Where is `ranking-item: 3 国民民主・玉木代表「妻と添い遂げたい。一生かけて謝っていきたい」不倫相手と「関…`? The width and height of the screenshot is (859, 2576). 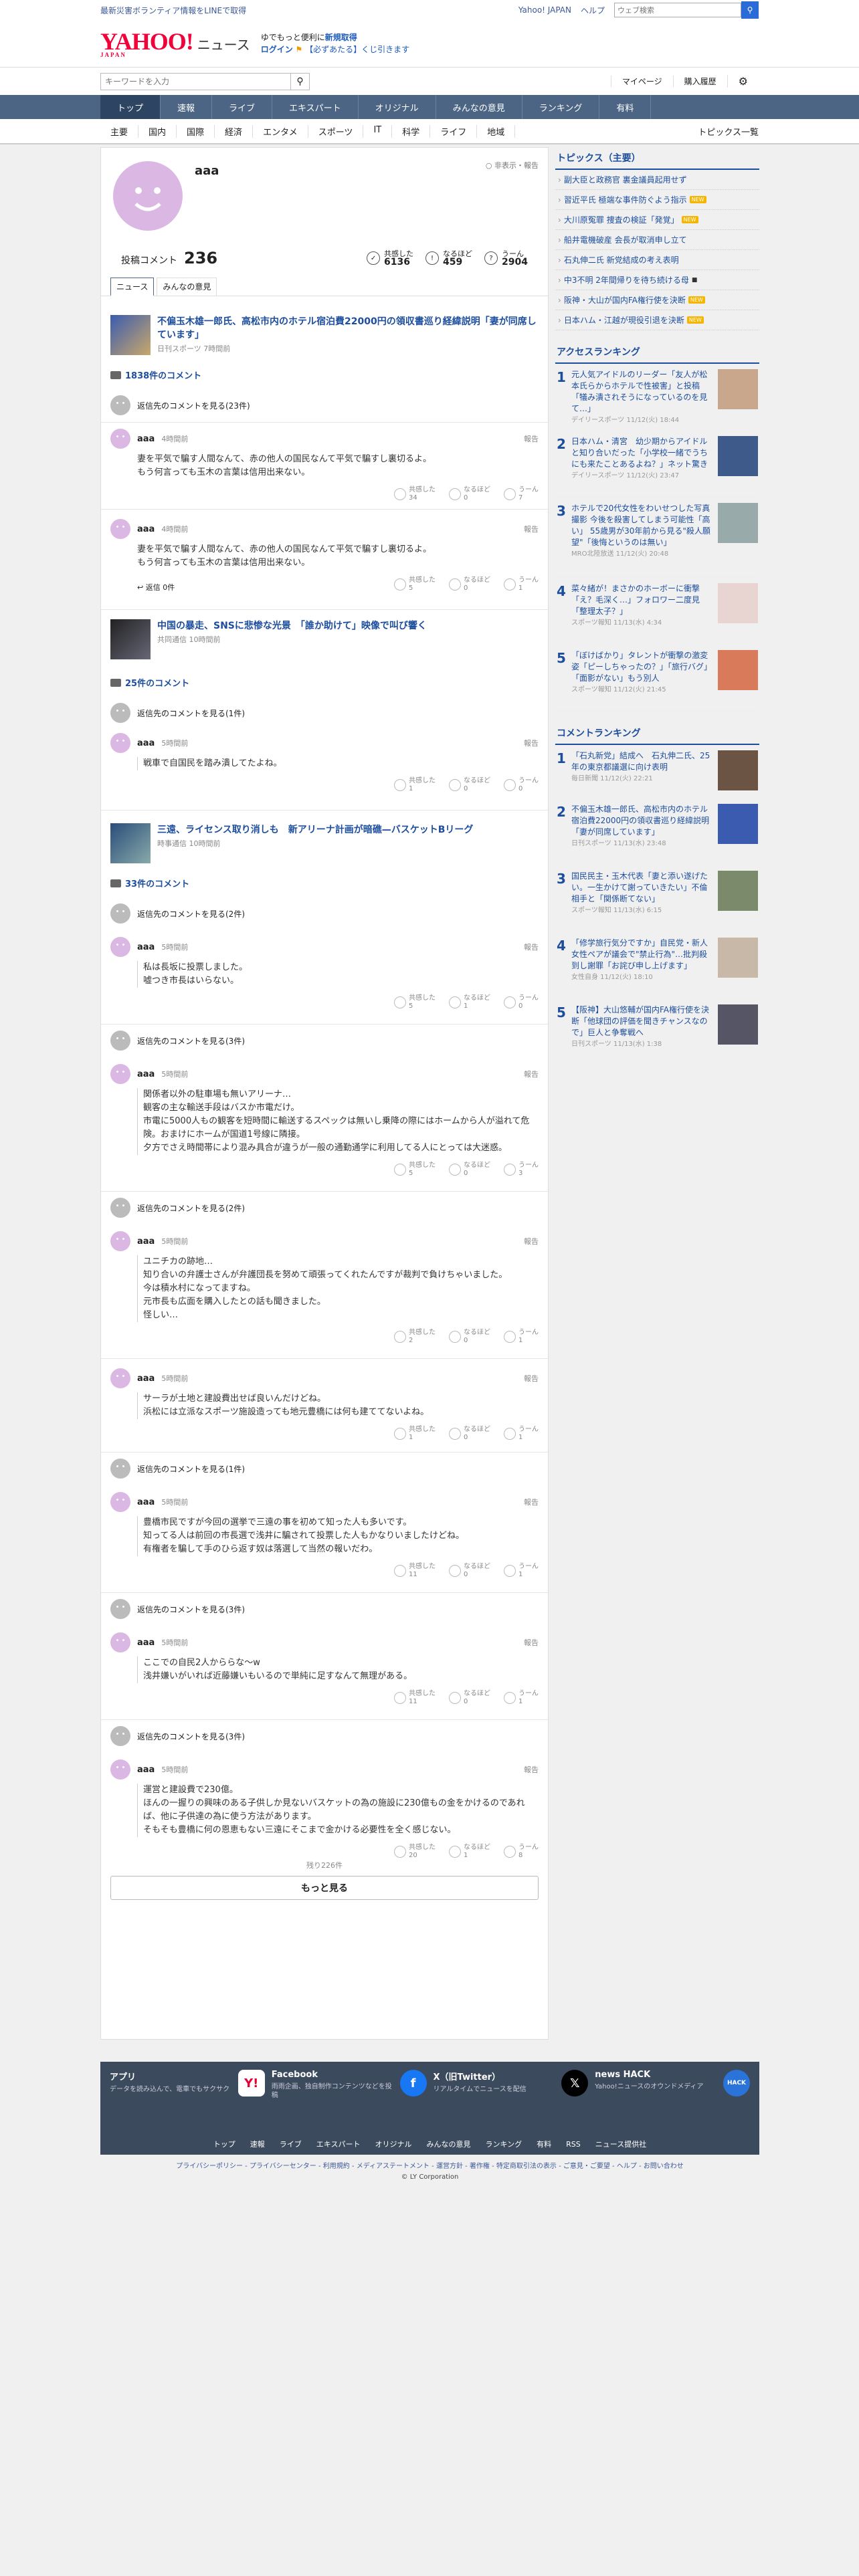
ranking-item: 3 国民民主・玉木代表「妻と添い遂げたい。一生かけて謝っていきたい」不倫相手と「関… is located at coordinates (657, 898).